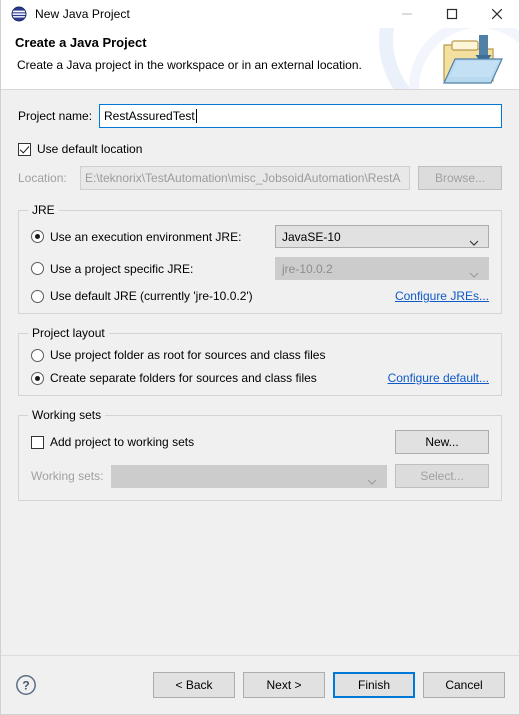  Describe the element at coordinates (406, 14) in the screenshot. I see `minimize-icon` at that location.